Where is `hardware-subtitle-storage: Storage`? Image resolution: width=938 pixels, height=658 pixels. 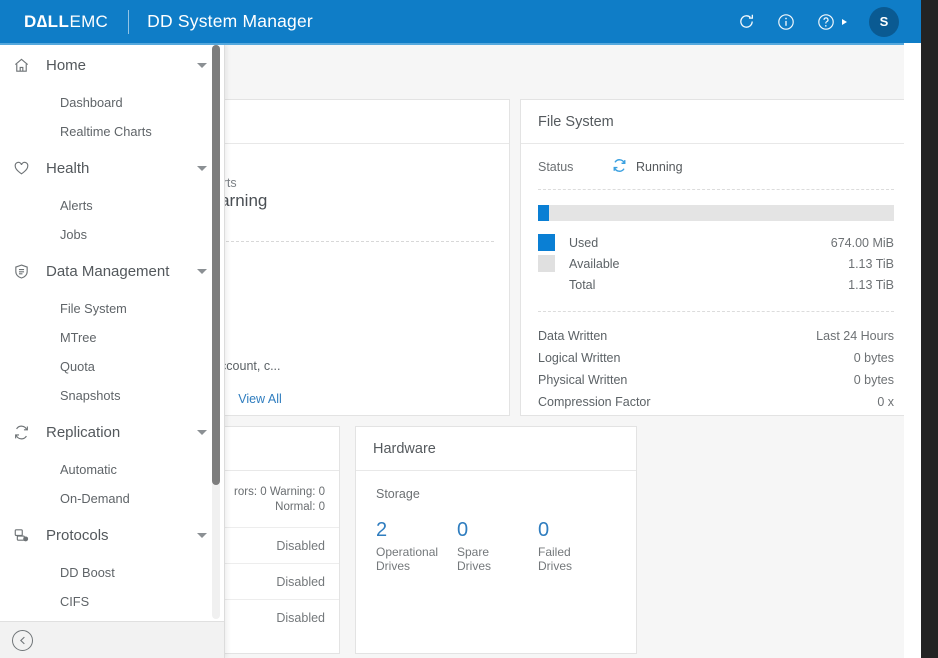
hardware-subtitle-storage: Storage is located at coordinates (398, 494).